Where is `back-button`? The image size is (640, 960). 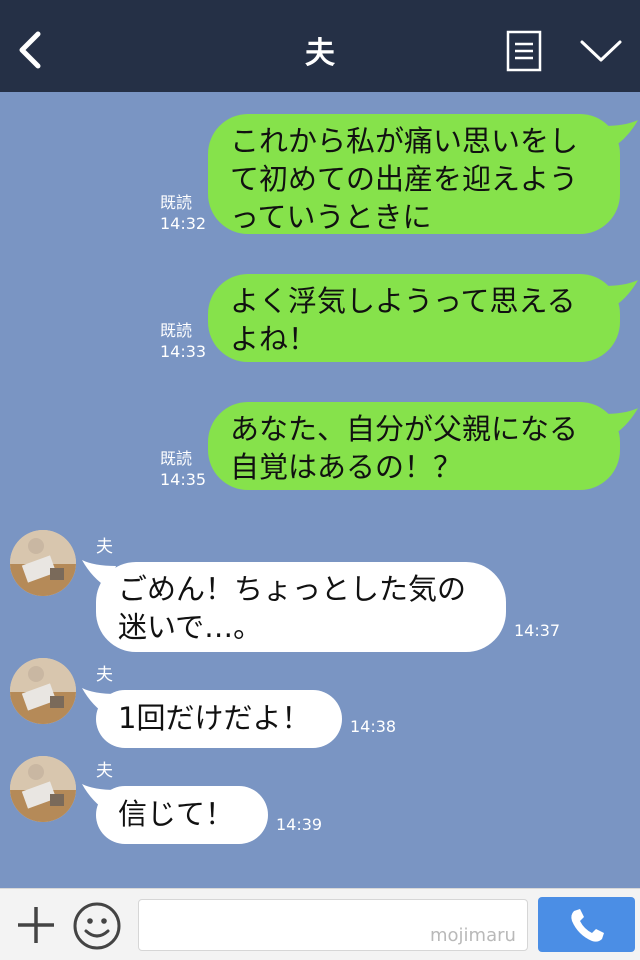 back-button is located at coordinates (30, 50).